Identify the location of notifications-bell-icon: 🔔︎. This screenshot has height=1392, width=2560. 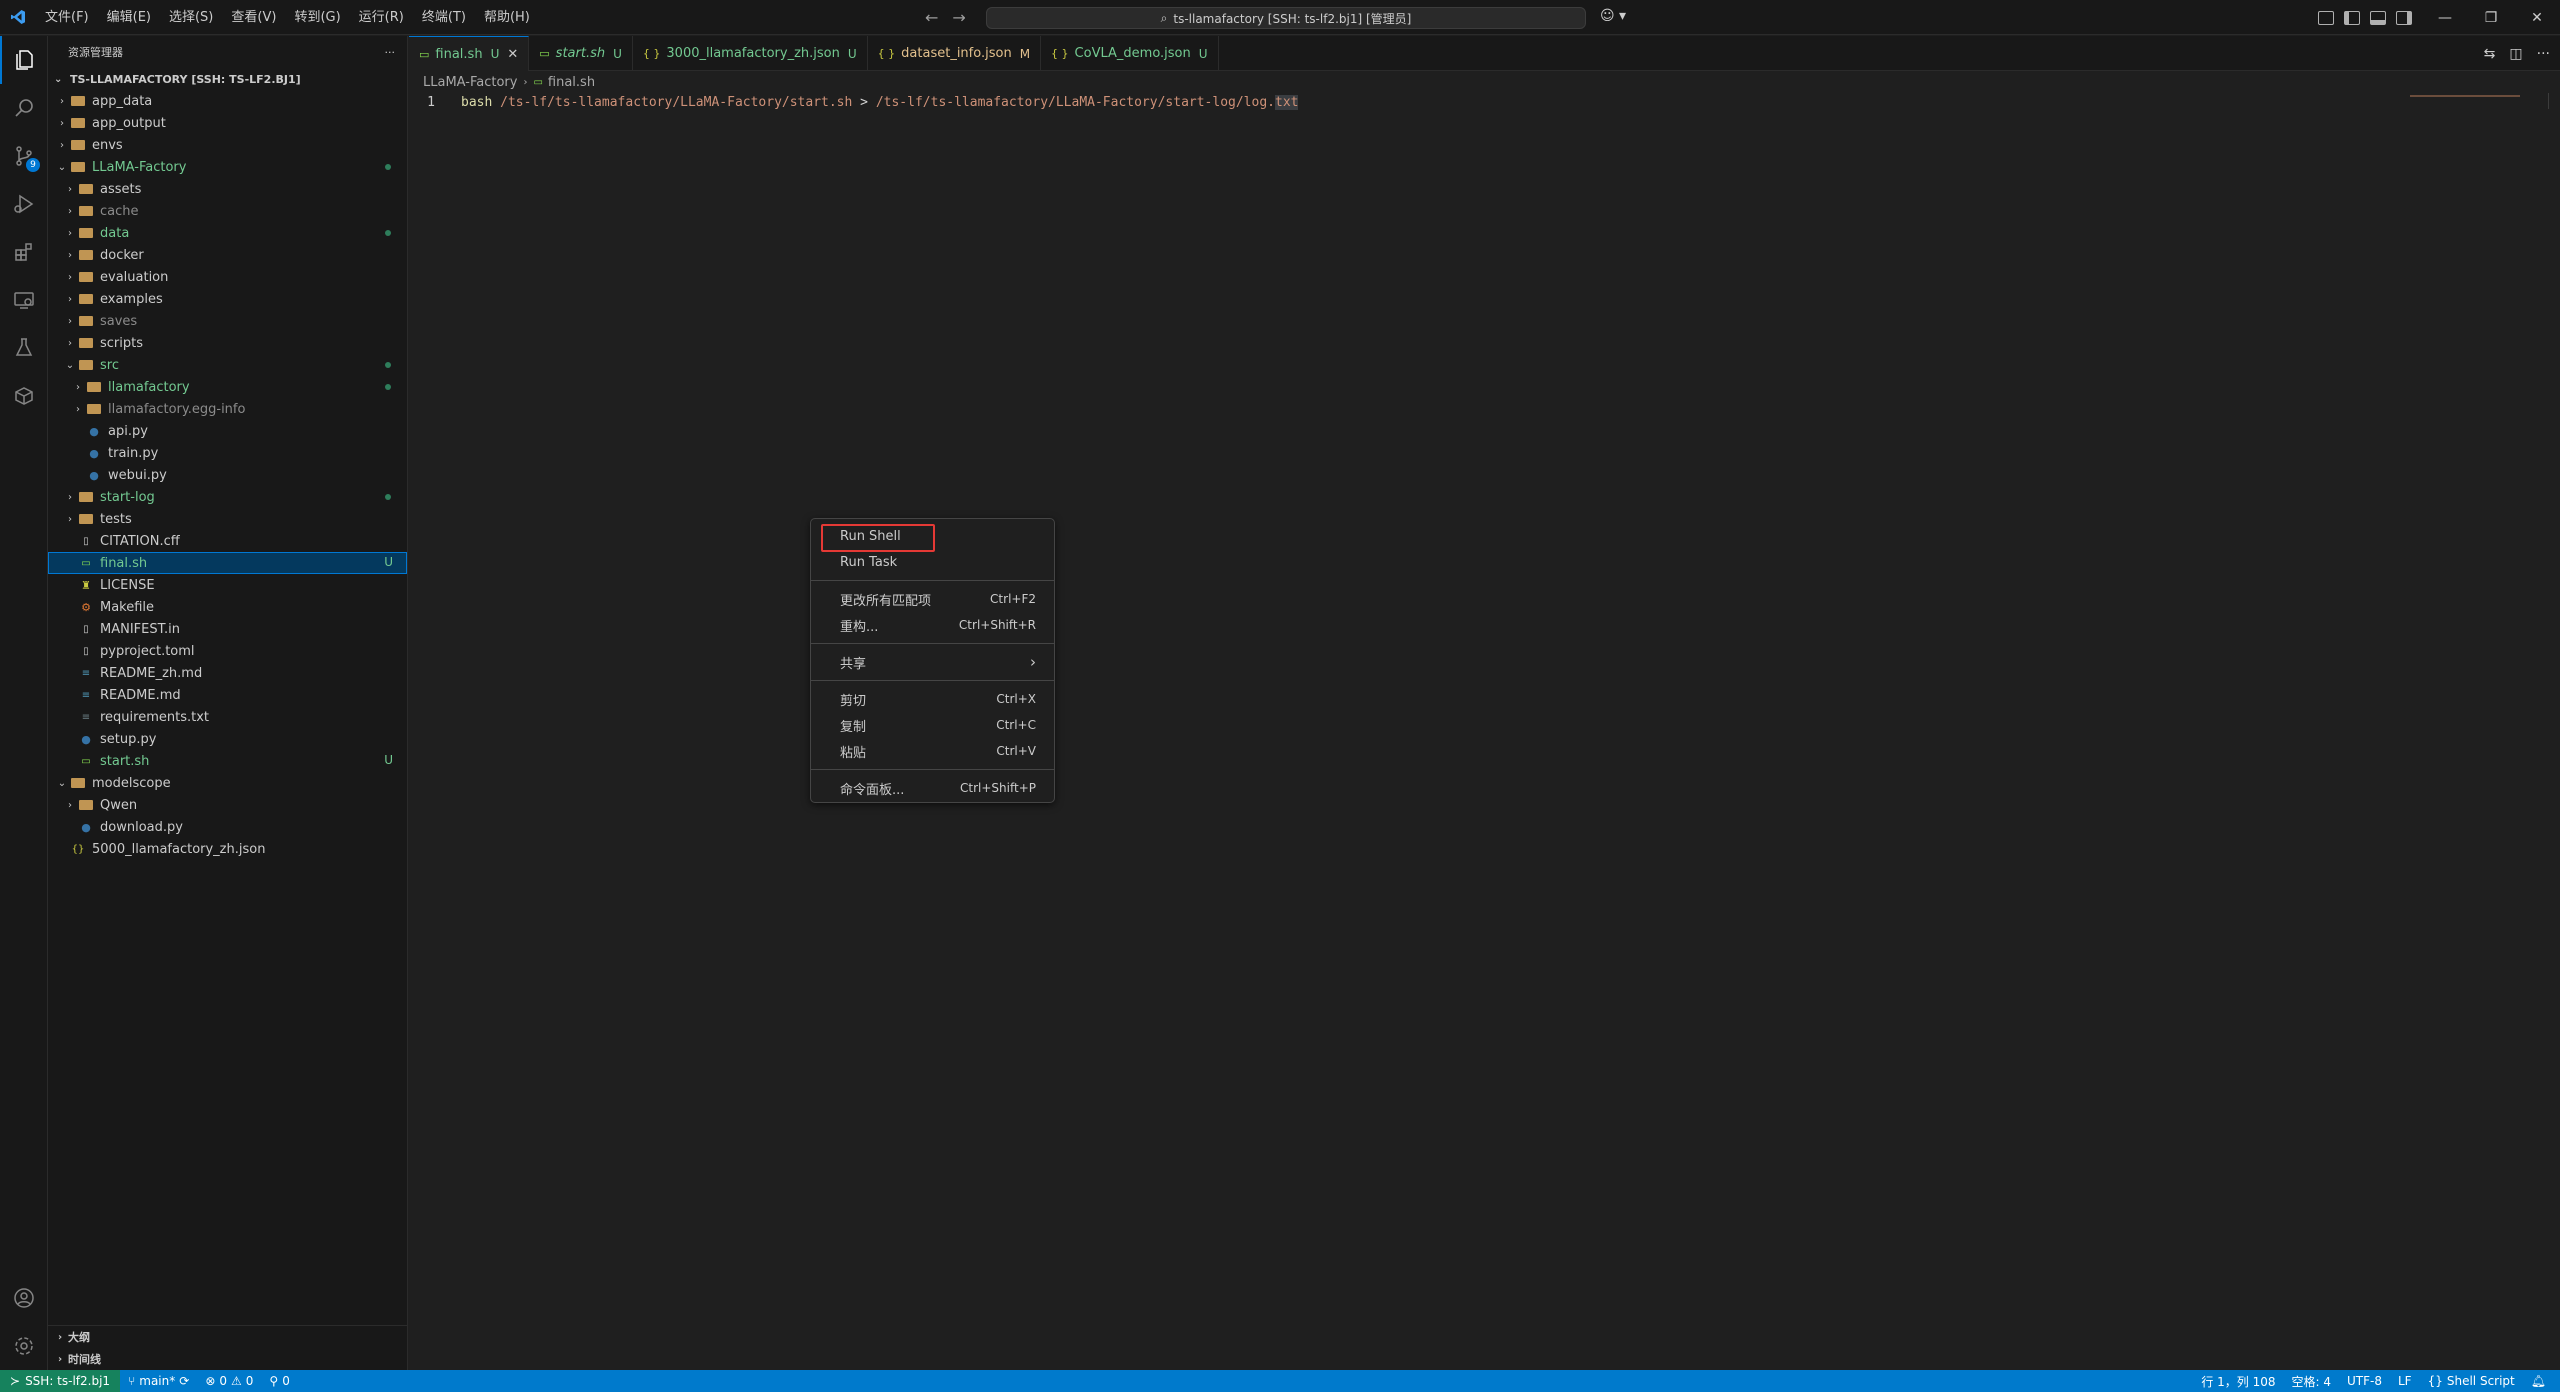
(2538, 1381).